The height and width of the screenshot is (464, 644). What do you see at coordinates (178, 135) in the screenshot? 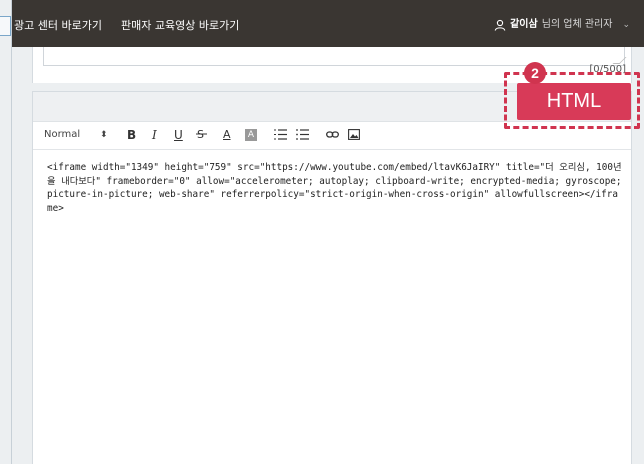
I see `underline-button: U` at bounding box center [178, 135].